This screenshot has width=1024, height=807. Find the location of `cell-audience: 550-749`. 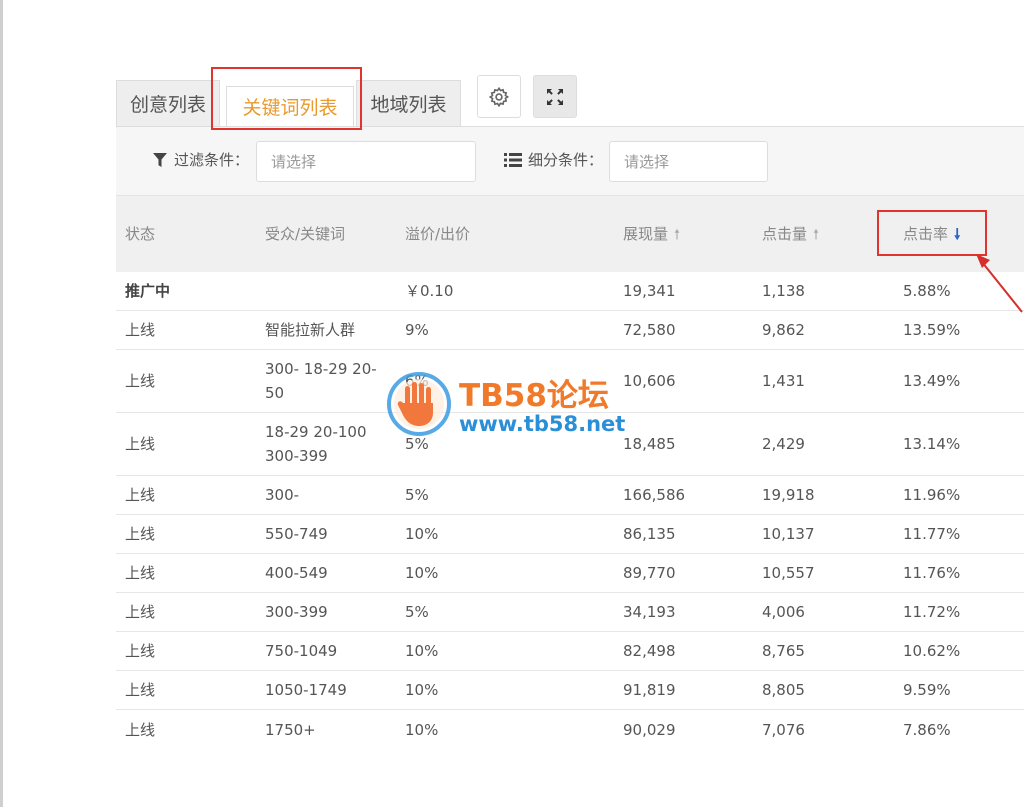

cell-audience: 550-749 is located at coordinates (296, 534).